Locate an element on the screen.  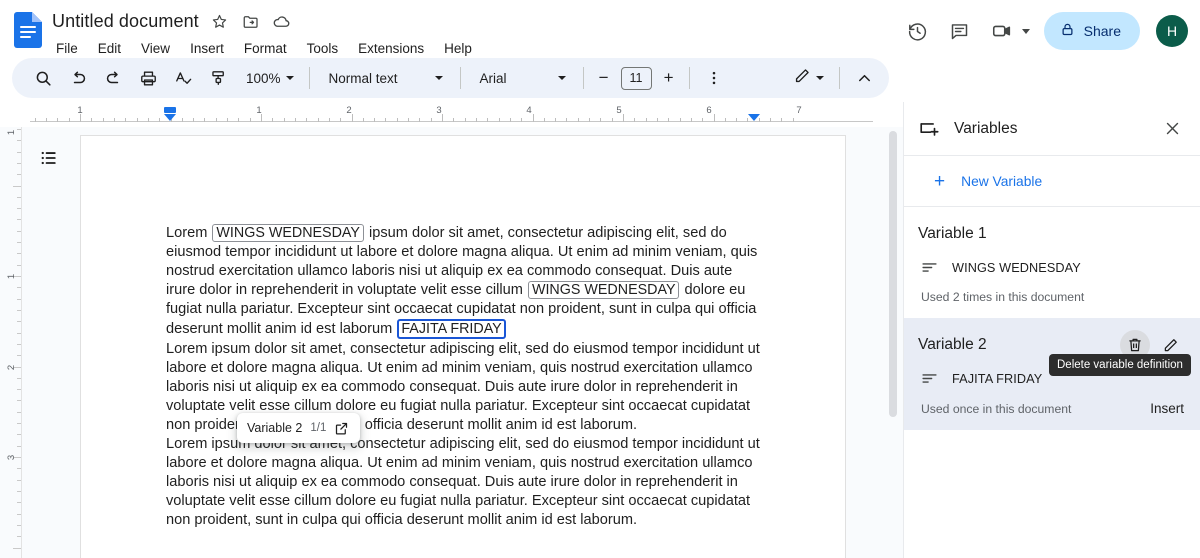
left-indent-marker is located at coordinates (170, 117).